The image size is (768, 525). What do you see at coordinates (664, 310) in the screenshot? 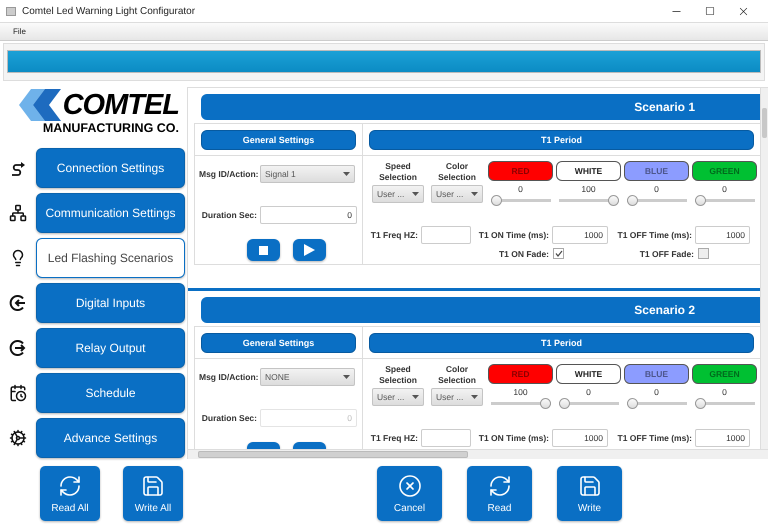
I see `scenario-title: Scenario 2` at bounding box center [664, 310].